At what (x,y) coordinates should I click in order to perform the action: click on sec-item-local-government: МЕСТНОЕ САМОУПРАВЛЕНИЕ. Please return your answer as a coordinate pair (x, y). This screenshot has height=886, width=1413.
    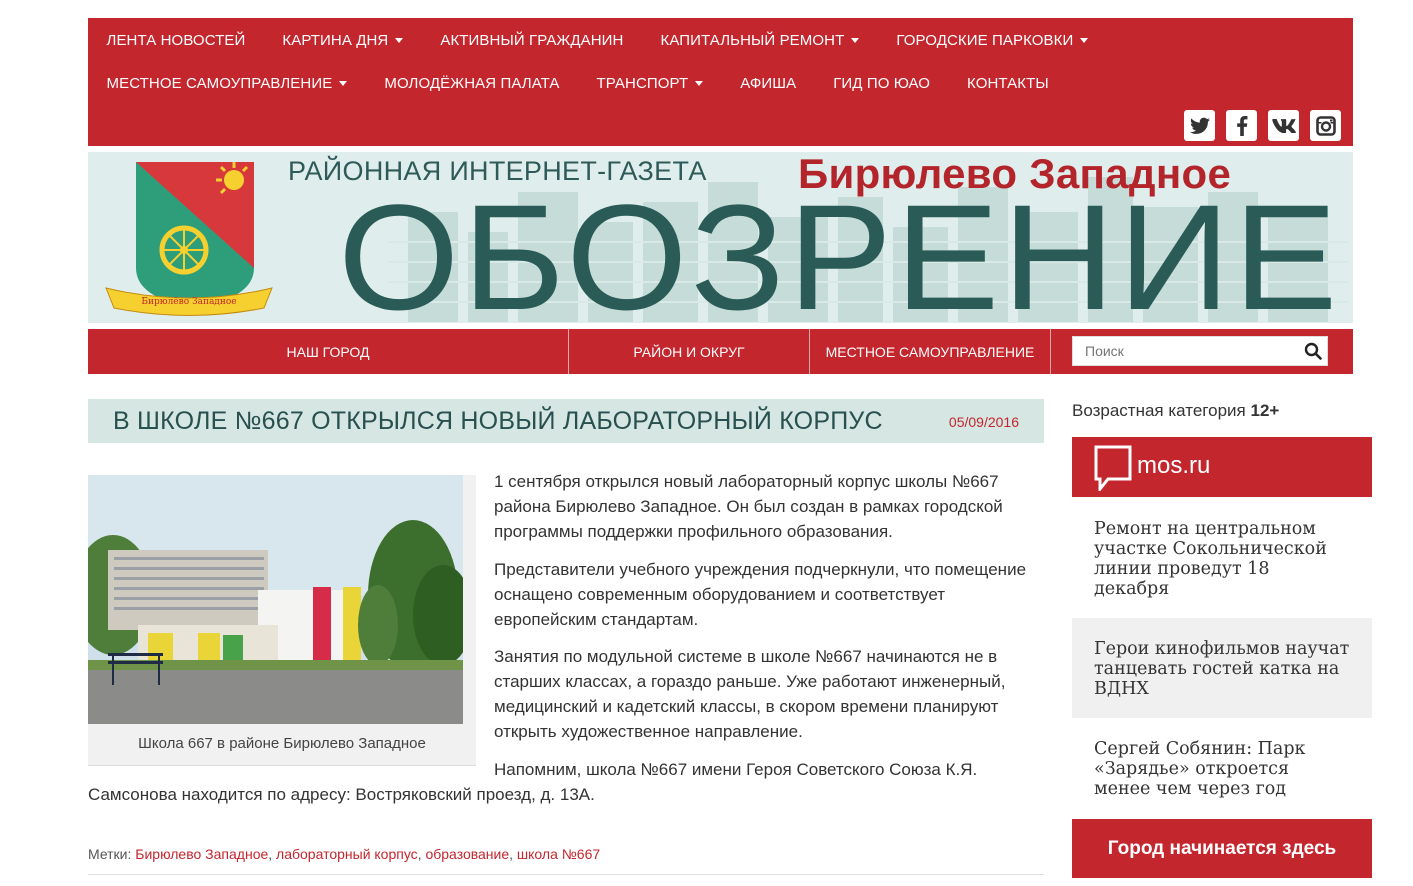
    Looking at the image, I should click on (930, 351).